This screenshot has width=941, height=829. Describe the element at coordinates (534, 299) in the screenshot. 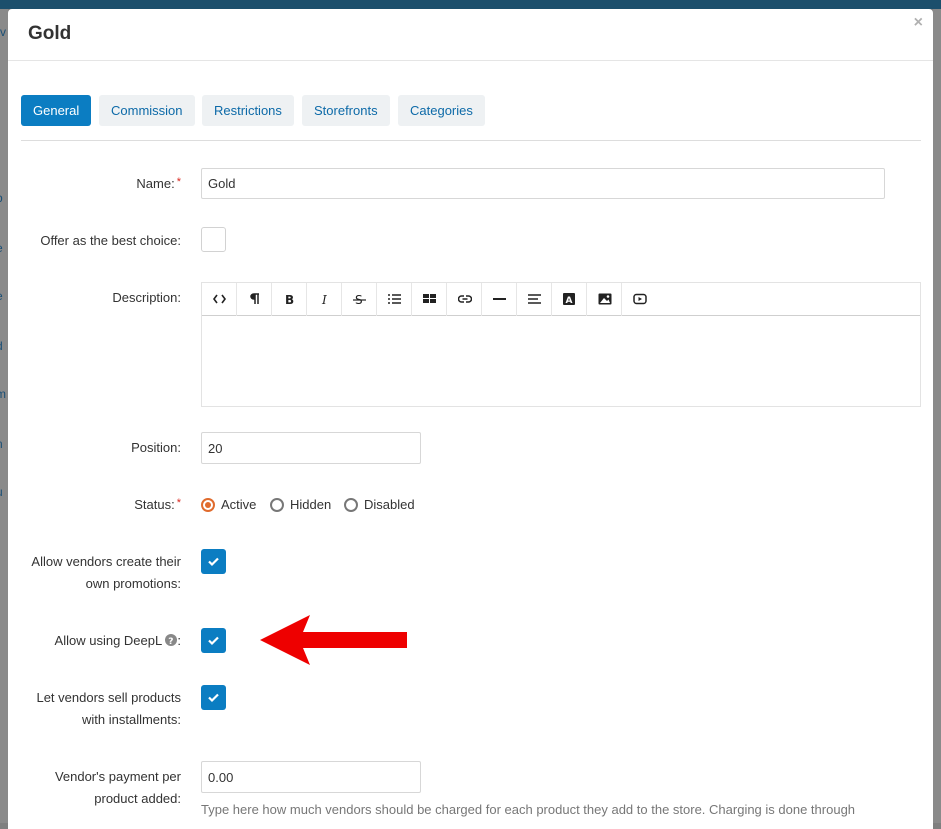

I see `align-icon` at that location.